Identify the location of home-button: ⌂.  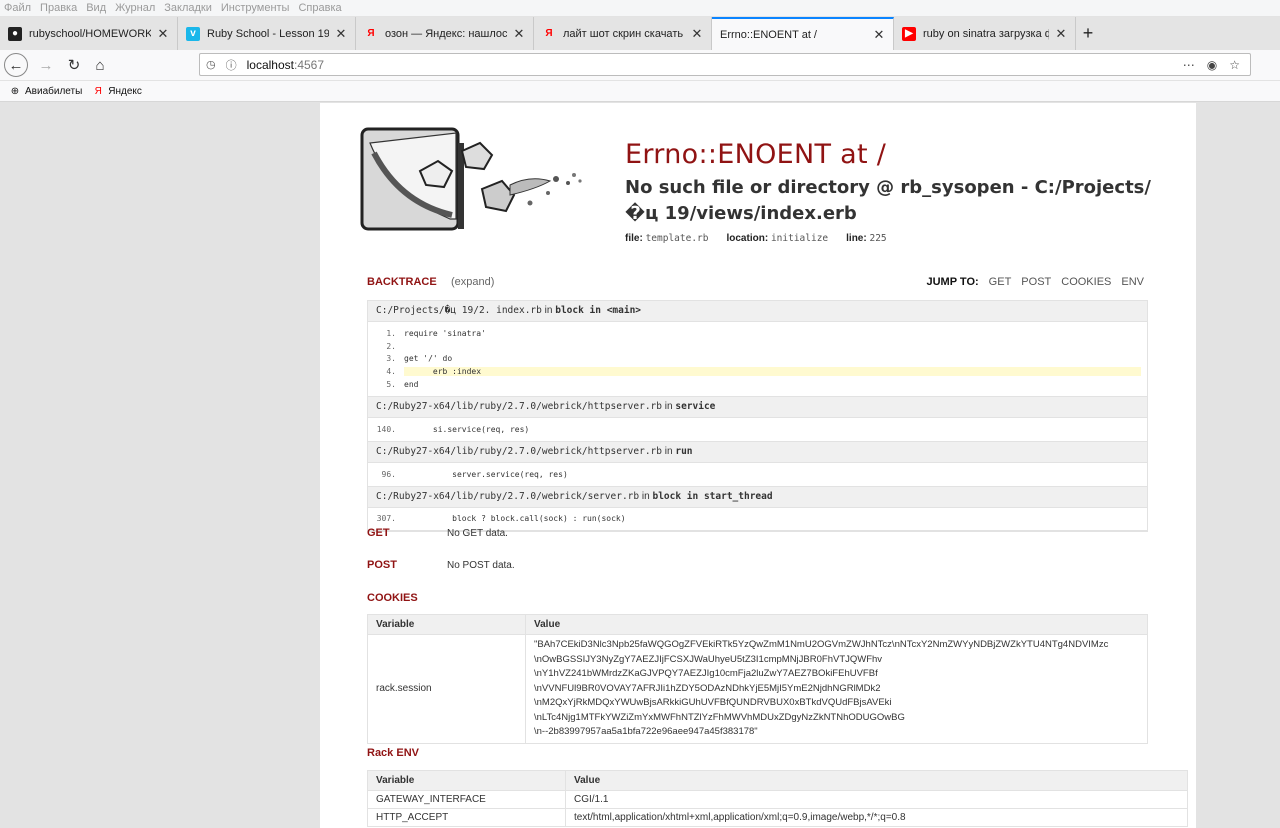
(100, 65).